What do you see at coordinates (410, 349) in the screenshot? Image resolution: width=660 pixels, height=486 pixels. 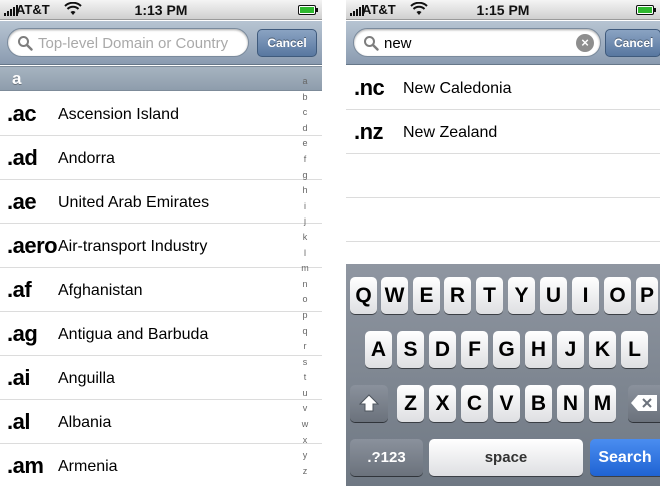 I see `key-s: S` at bounding box center [410, 349].